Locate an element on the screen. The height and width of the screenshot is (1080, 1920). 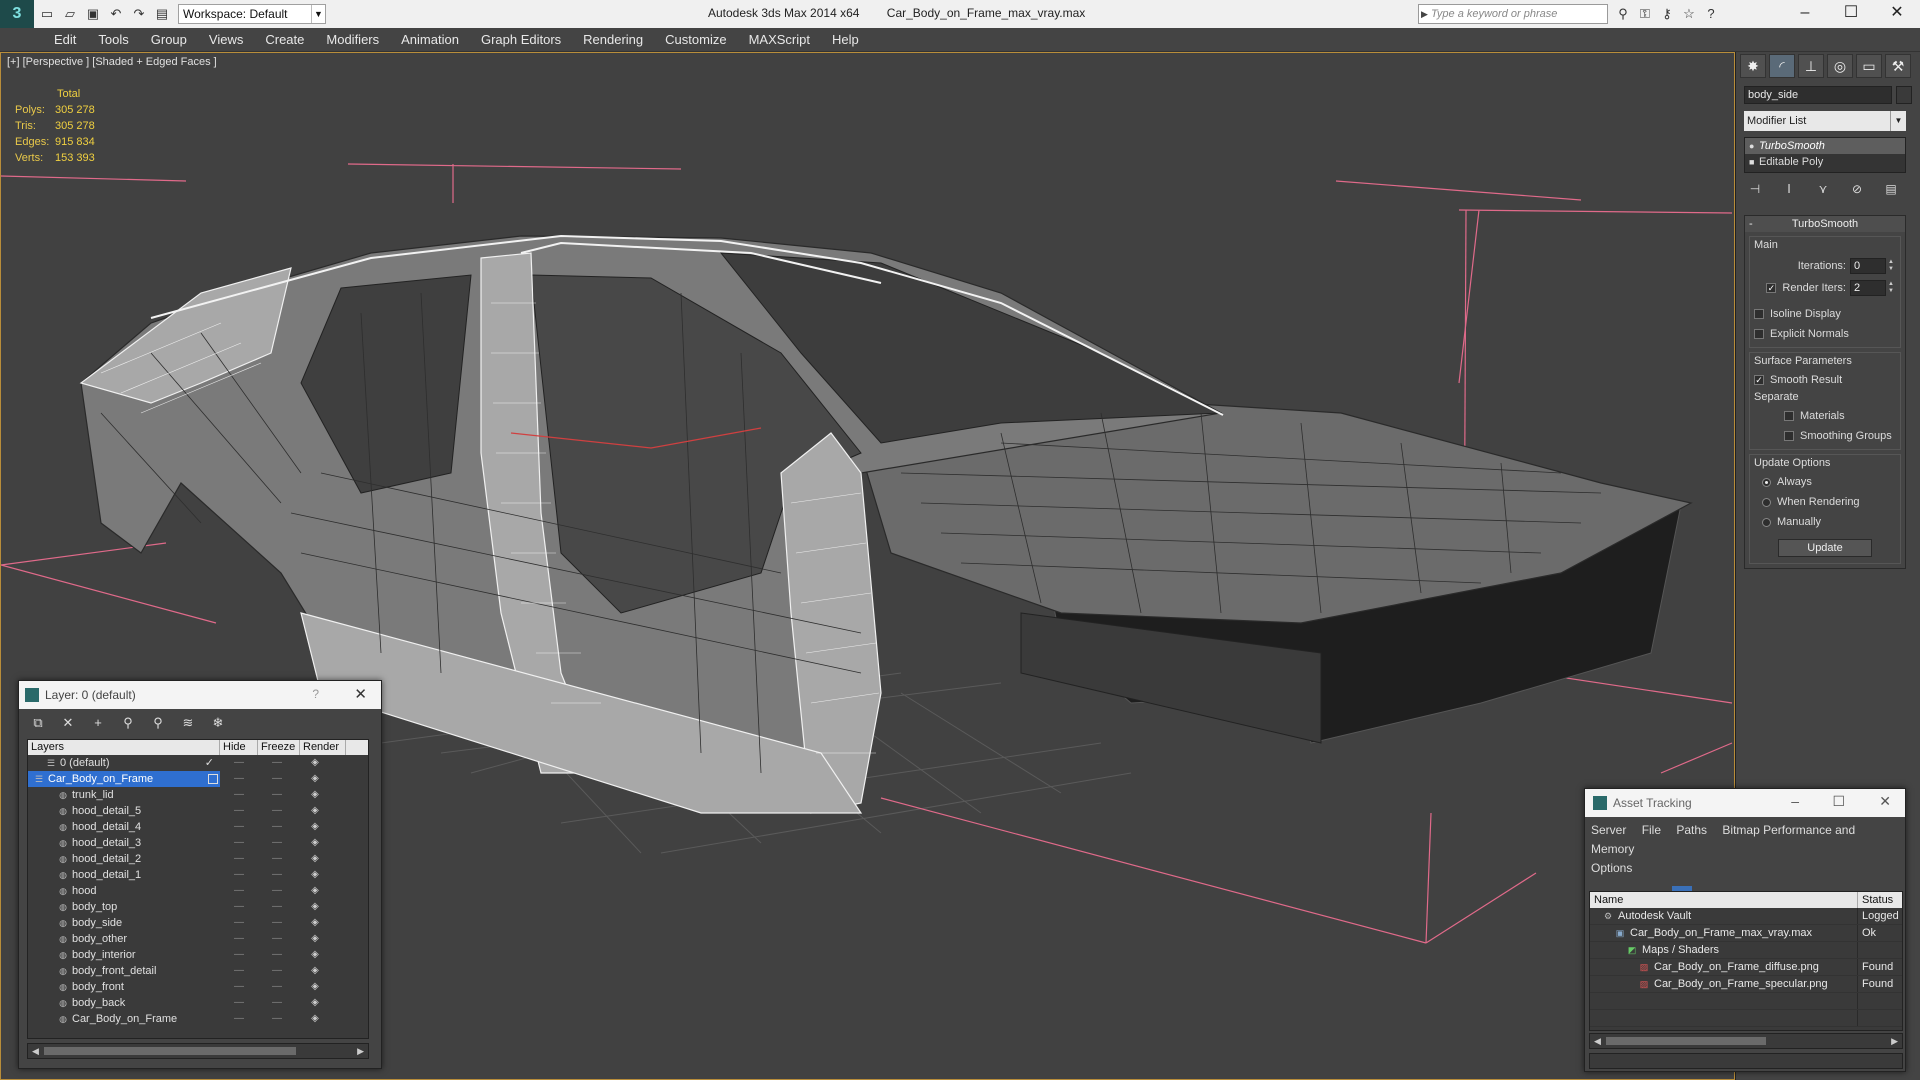
layer-name-cell: ◍ body_front is located at coordinates (124, 987).